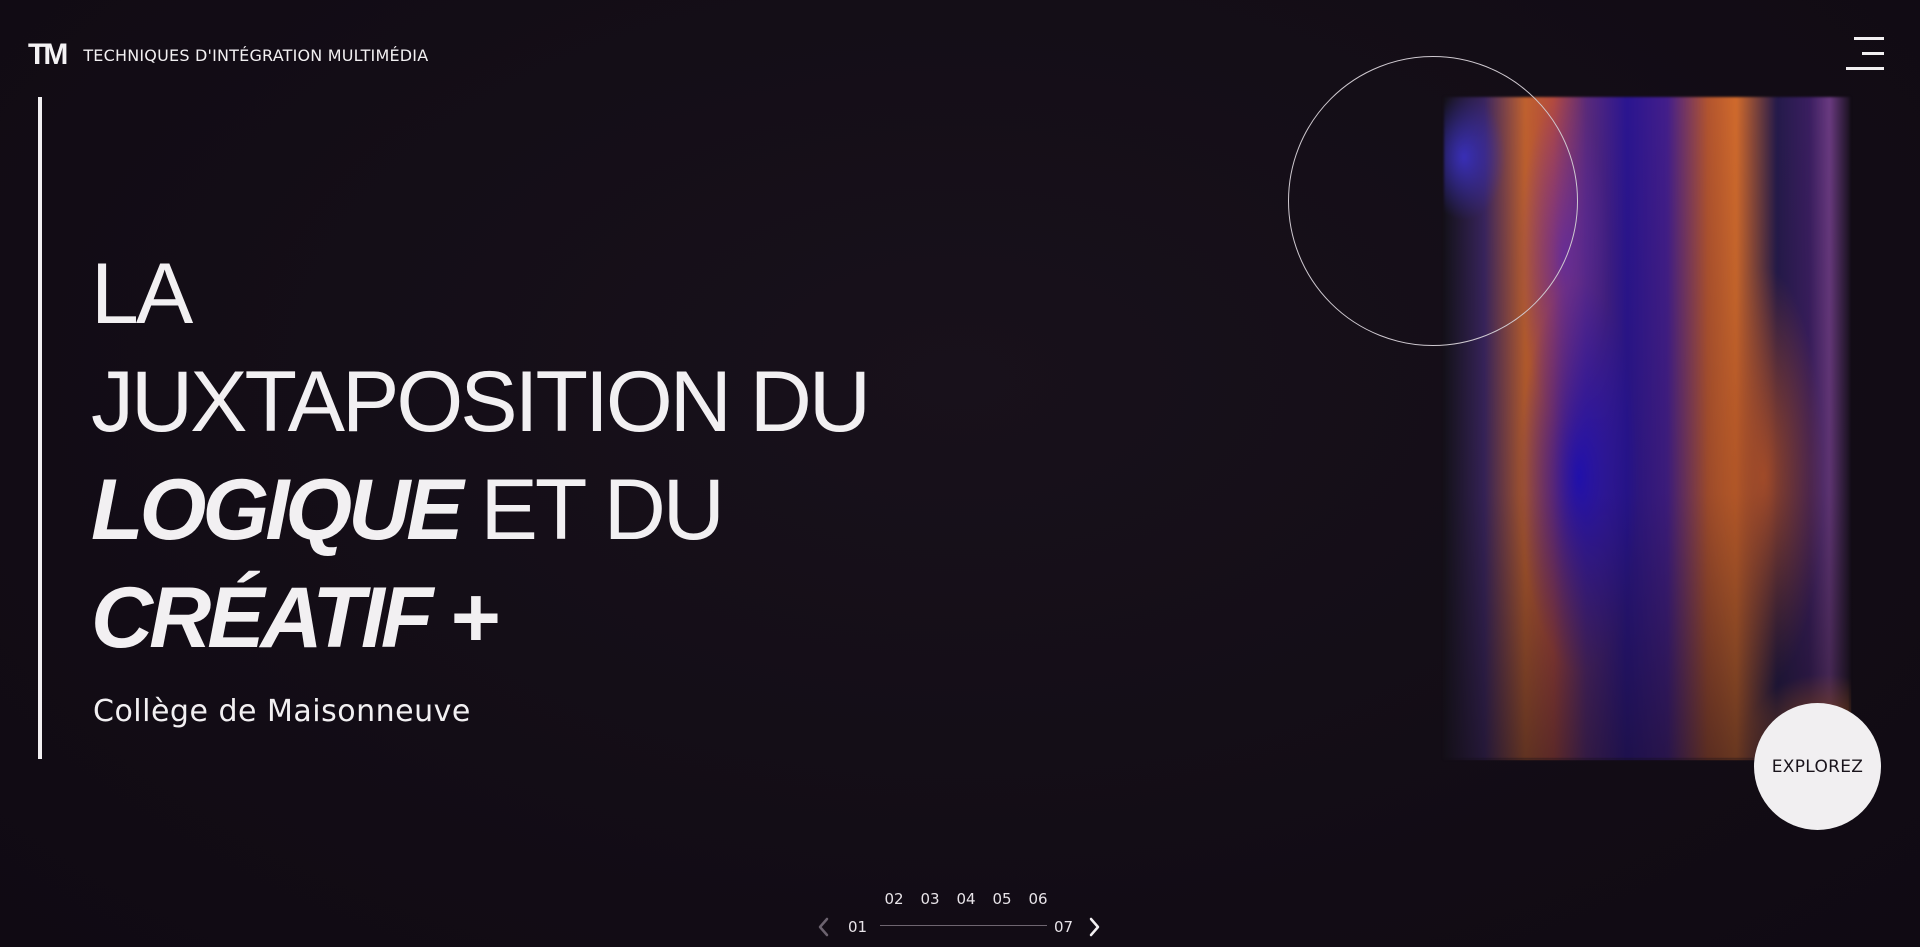  Describe the element at coordinates (142, 294) in the screenshot. I see `headline-line-1: LA` at that location.